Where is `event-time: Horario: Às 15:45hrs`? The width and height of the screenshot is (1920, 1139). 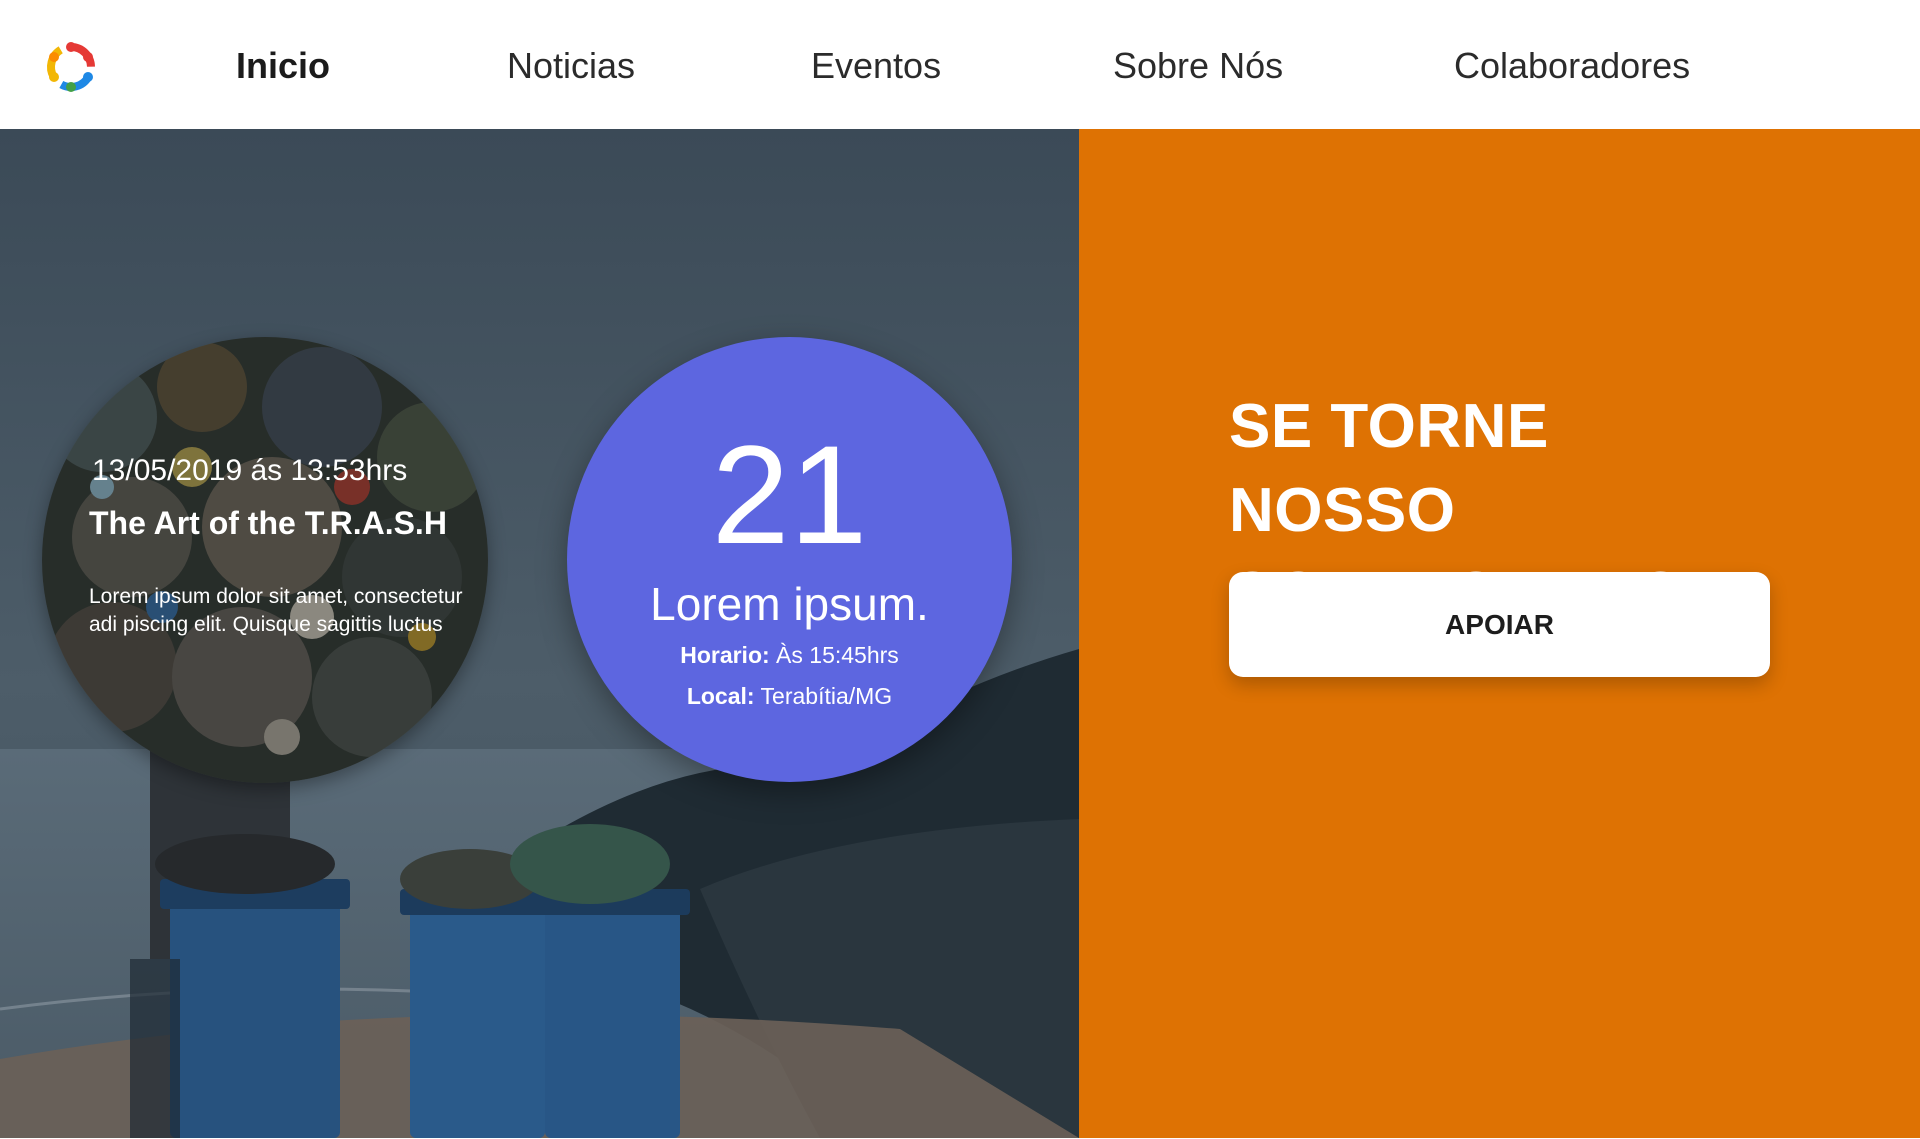
event-time: Horario: Às 15:45hrs is located at coordinates (789, 655).